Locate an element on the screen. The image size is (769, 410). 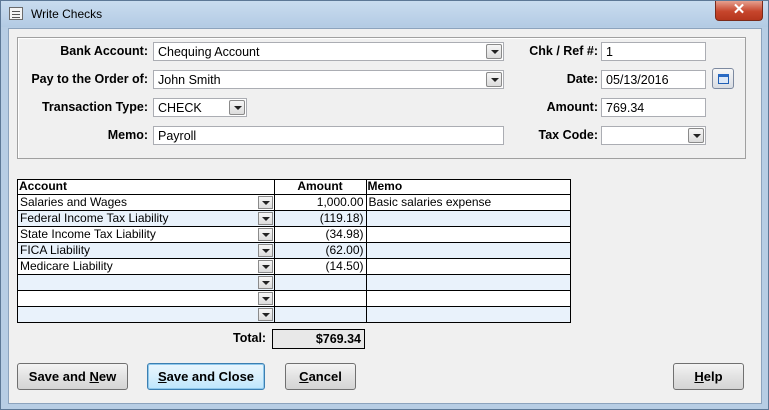
checkbook-icon is located at coordinates (16, 13).